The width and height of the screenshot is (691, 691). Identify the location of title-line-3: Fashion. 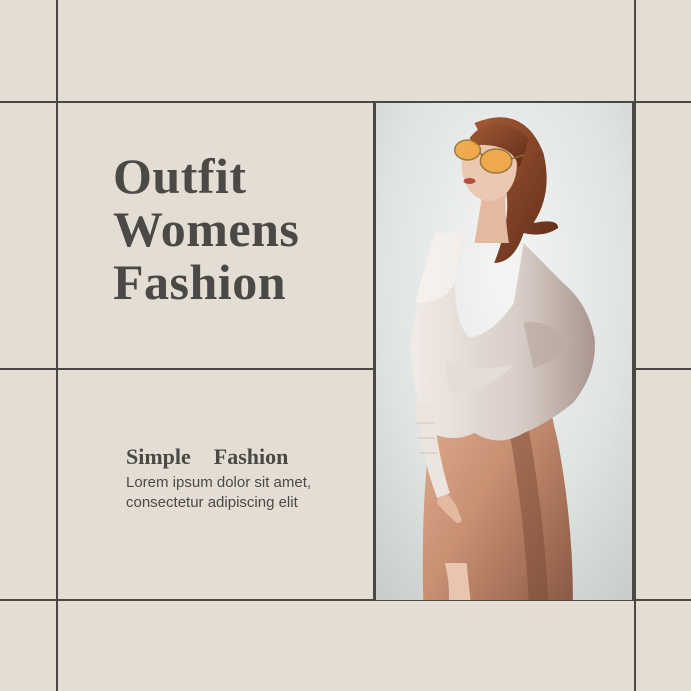
(200, 282).